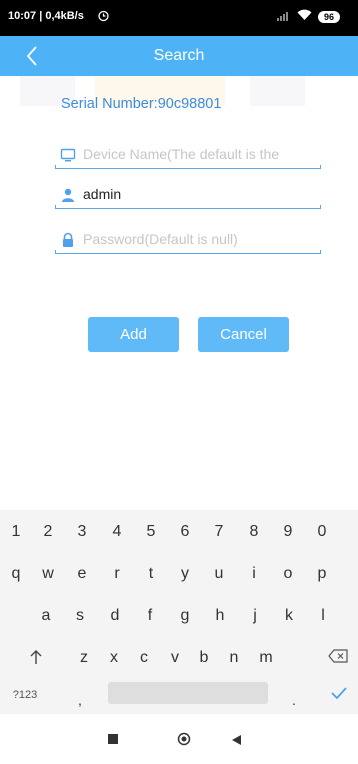  Describe the element at coordinates (102, 194) in the screenshot. I see `username-value: admin` at that location.